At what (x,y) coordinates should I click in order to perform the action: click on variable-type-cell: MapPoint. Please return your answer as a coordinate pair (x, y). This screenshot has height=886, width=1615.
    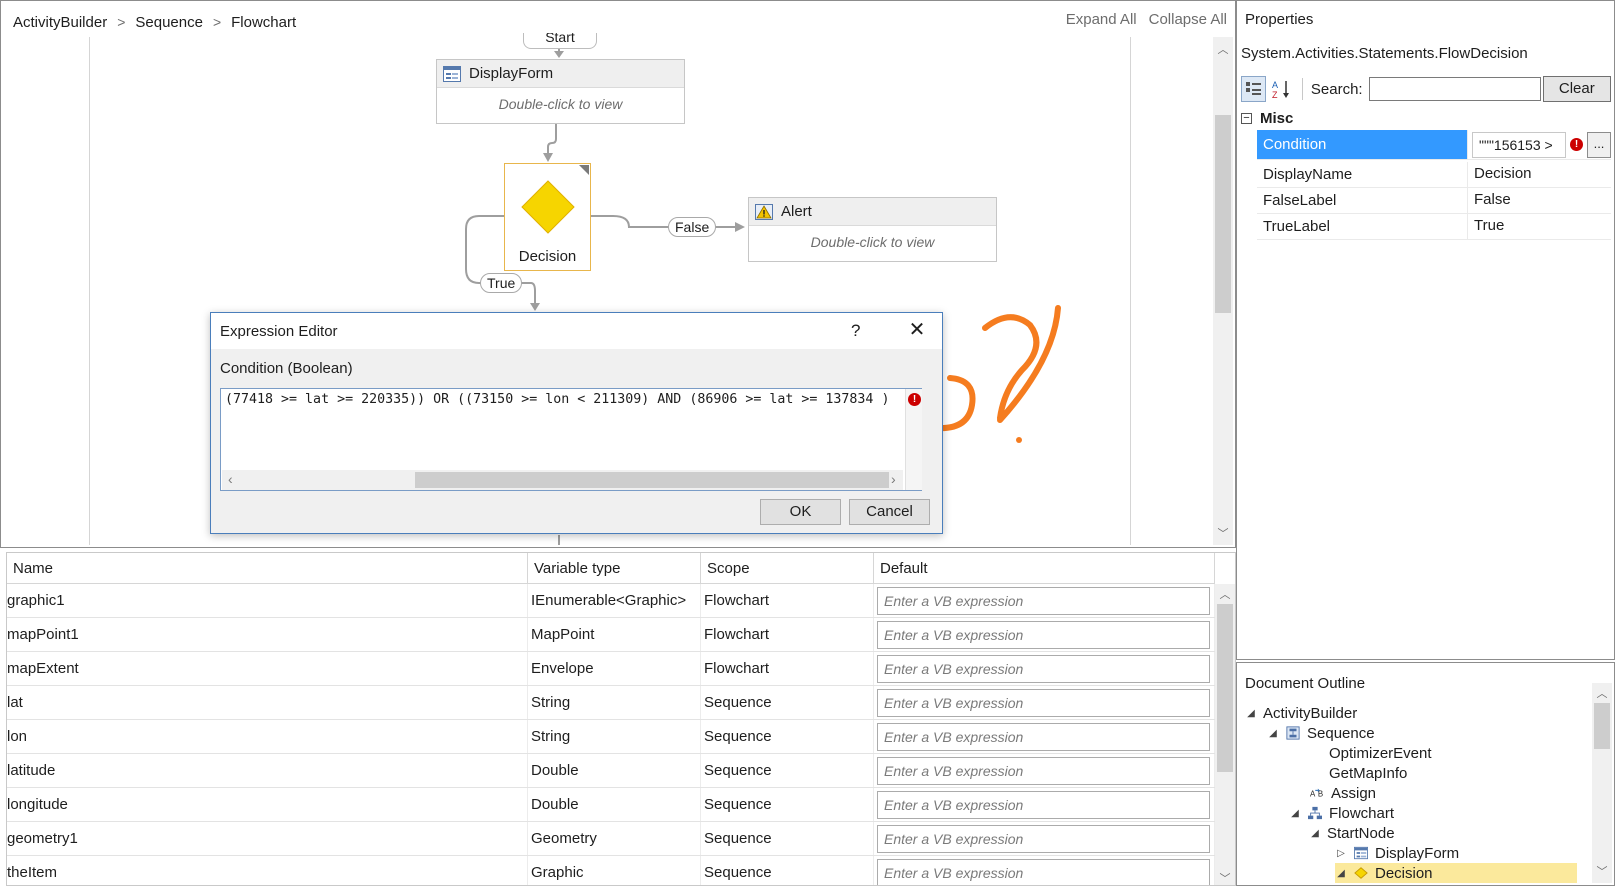
    Looking at the image, I should click on (614, 634).